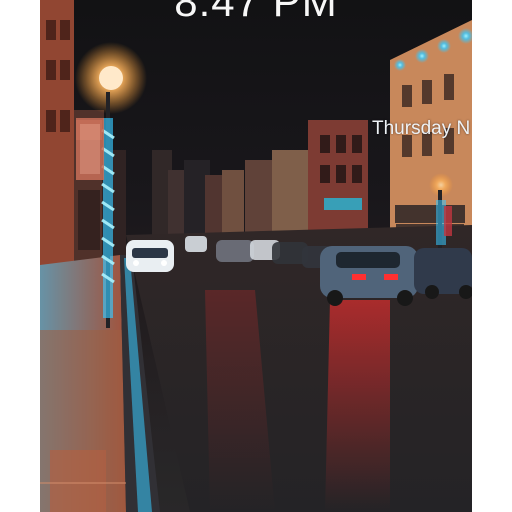  Describe the element at coordinates (256, 12) in the screenshot. I see `clock-time: 8:47 PM` at that location.